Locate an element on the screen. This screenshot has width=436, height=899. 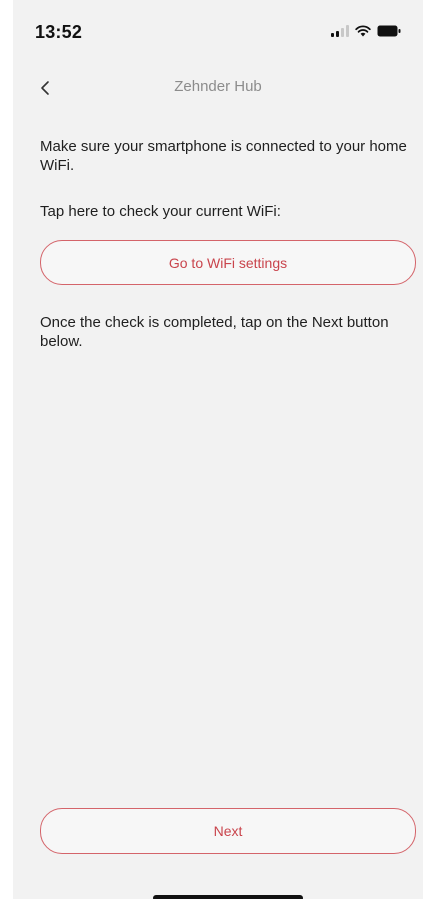
battery-icon is located at coordinates (389, 31).